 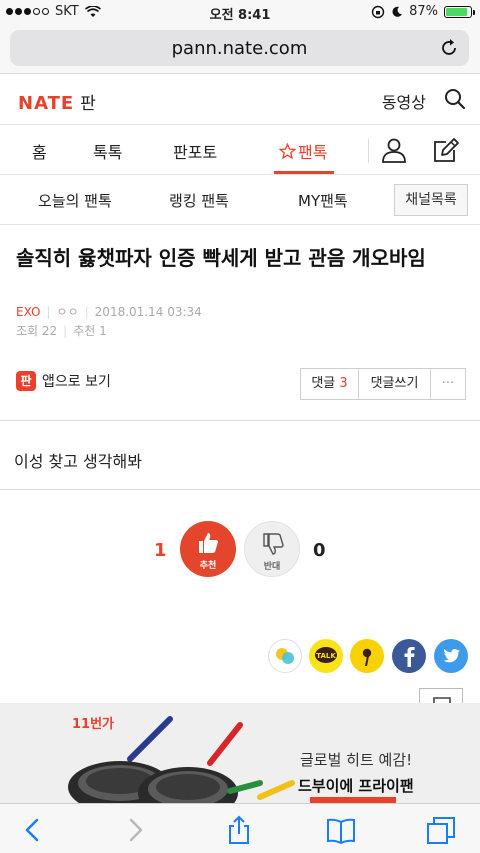 I want to click on category-link: EXO, so click(x=28, y=312).